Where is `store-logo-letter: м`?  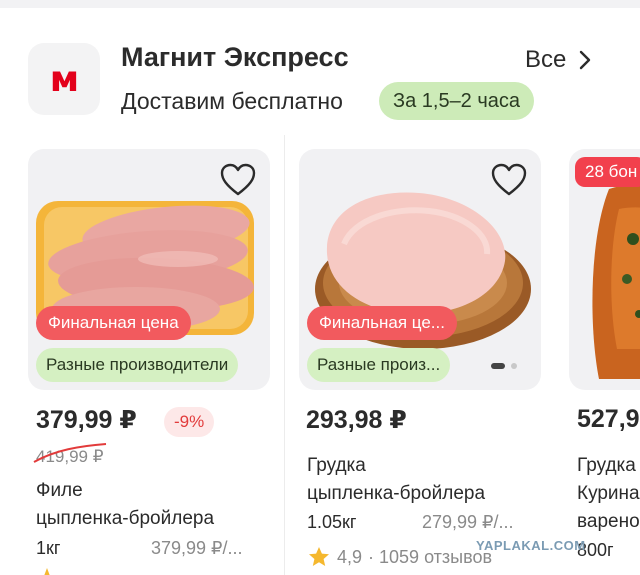 store-logo-letter: м is located at coordinates (64, 79).